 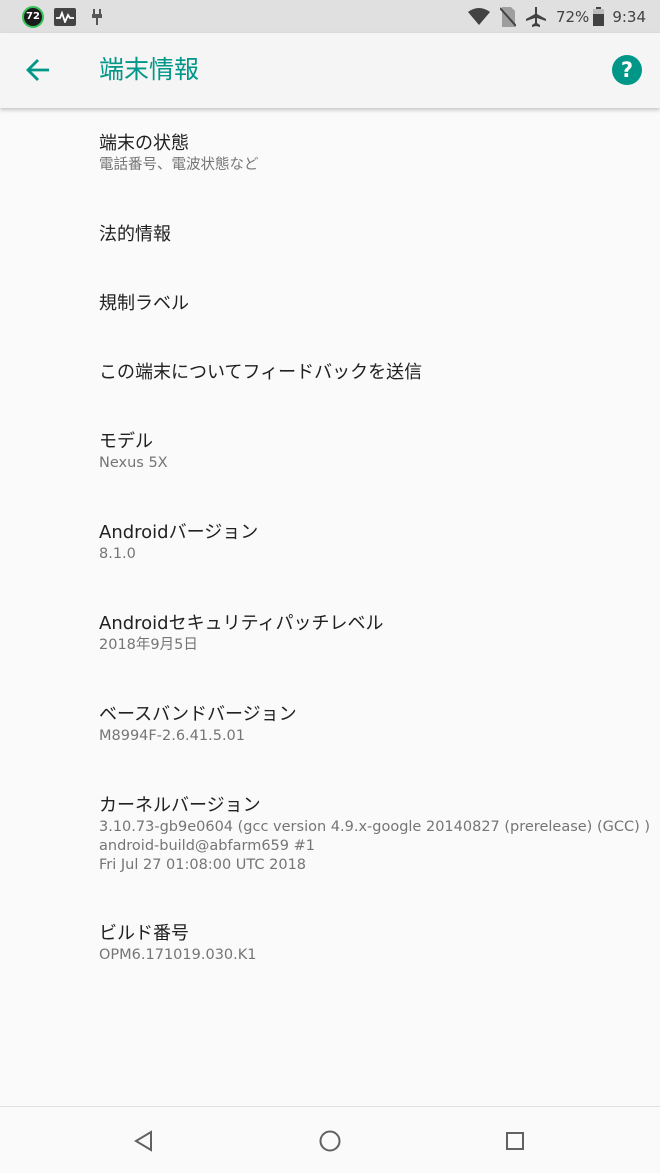 I want to click on nav-back-button, so click(x=144, y=1141).